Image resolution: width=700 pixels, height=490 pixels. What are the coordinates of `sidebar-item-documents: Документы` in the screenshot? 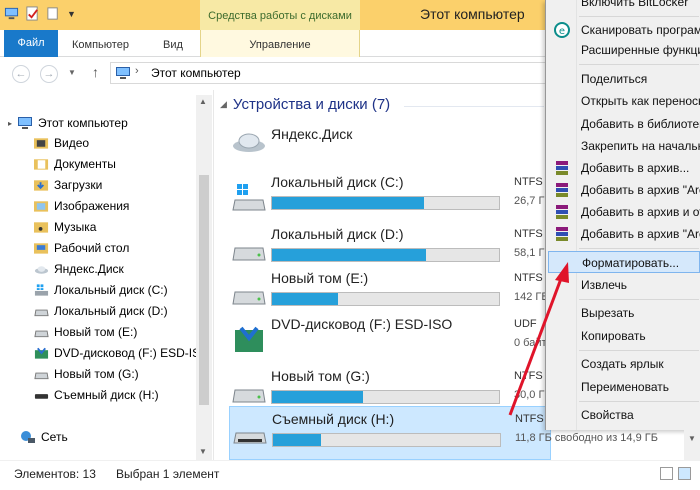 It's located at (75, 164).